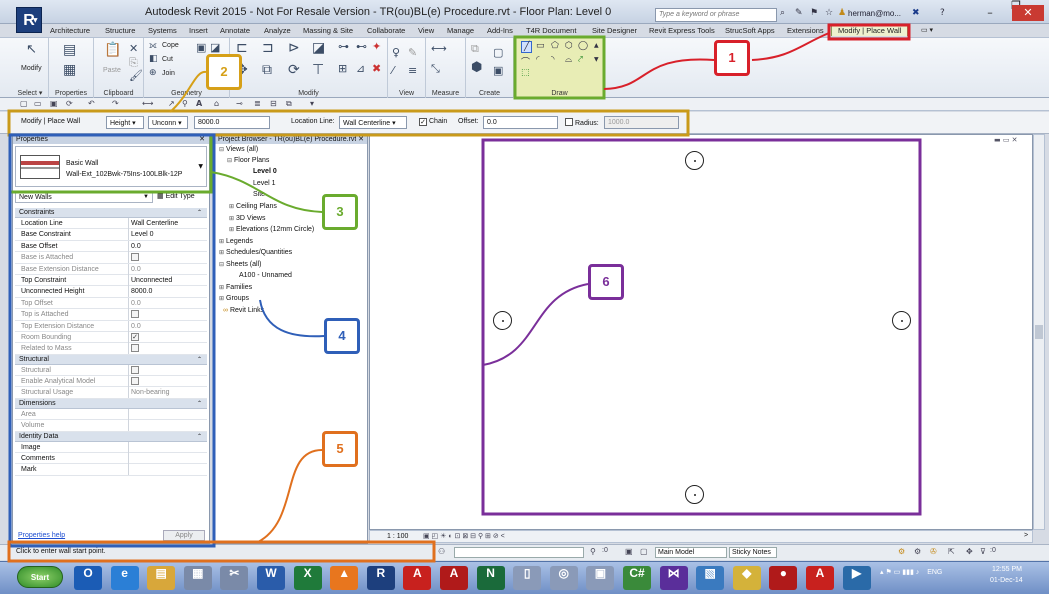 The height and width of the screenshot is (594, 1049). Describe the element at coordinates (147, 103) in the screenshot. I see `measure-qat-icon: ⟷` at that location.